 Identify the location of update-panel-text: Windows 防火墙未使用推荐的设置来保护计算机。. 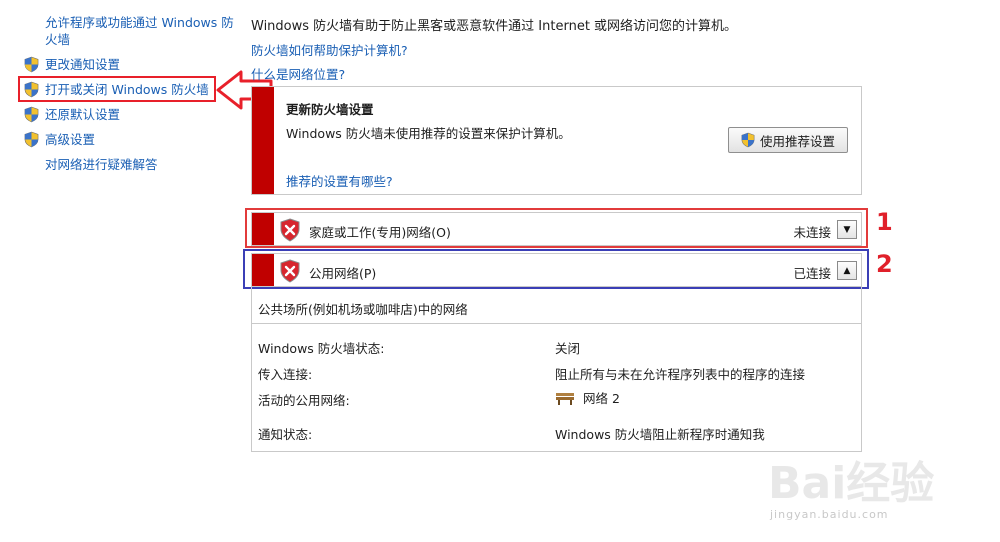
(428, 133).